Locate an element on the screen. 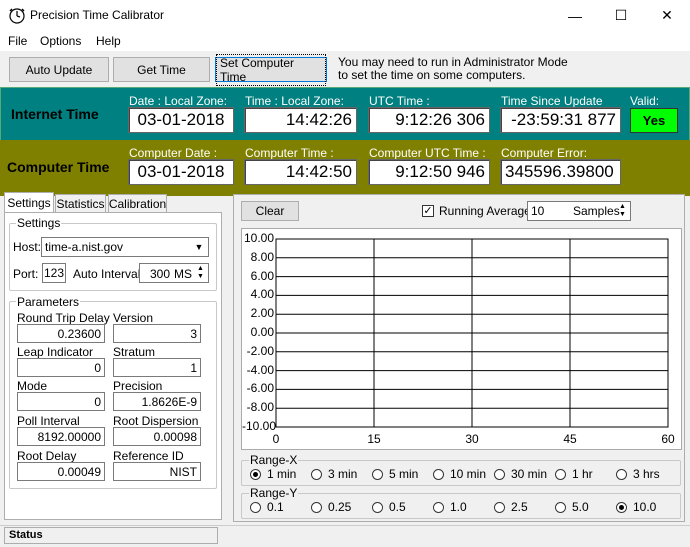  param-label: Root Delay is located at coordinates (47, 456).